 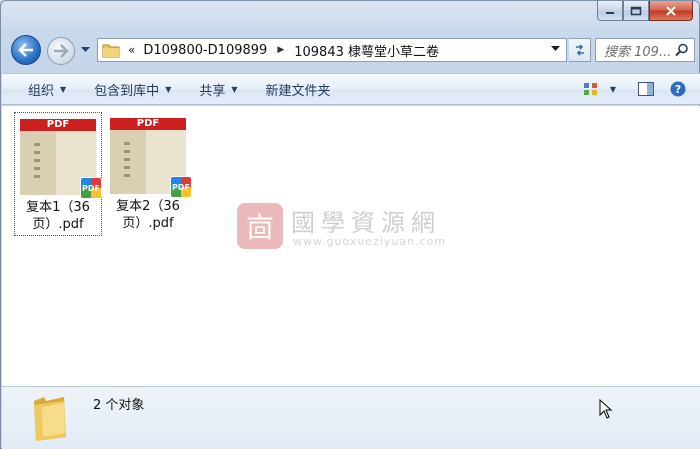 I want to click on back-button, so click(x=26, y=50).